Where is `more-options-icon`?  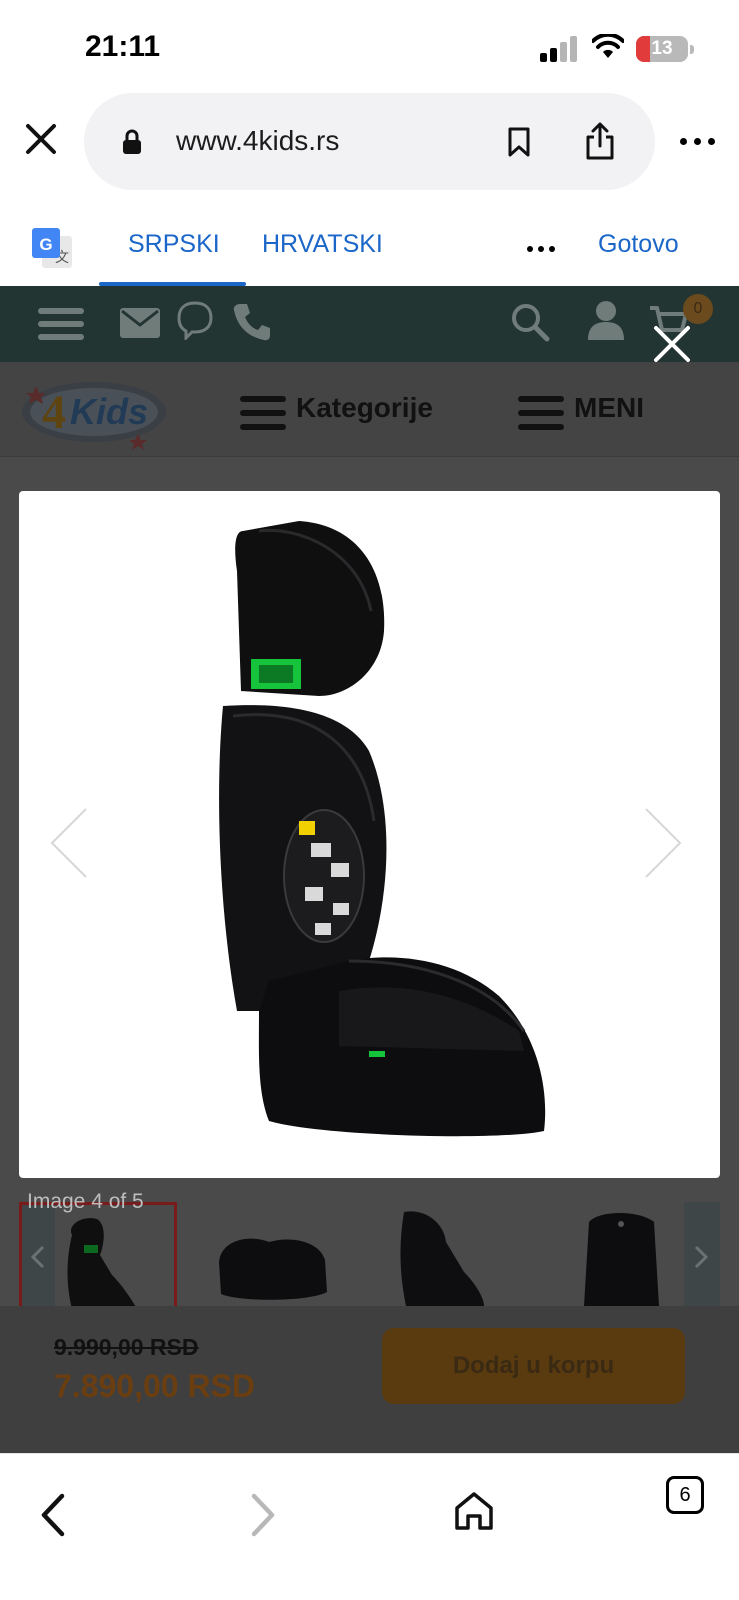 more-options-icon is located at coordinates (698, 143).